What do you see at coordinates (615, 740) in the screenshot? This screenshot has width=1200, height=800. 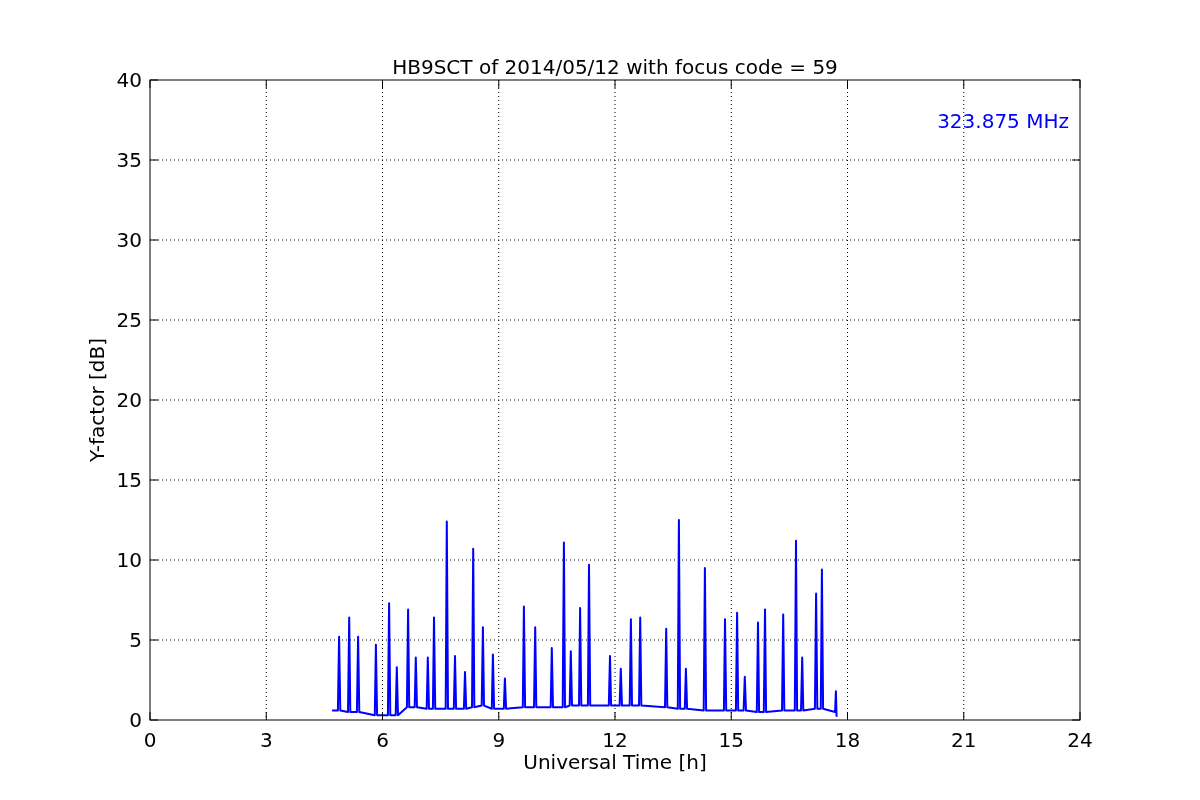 I see `tick-label: 12` at bounding box center [615, 740].